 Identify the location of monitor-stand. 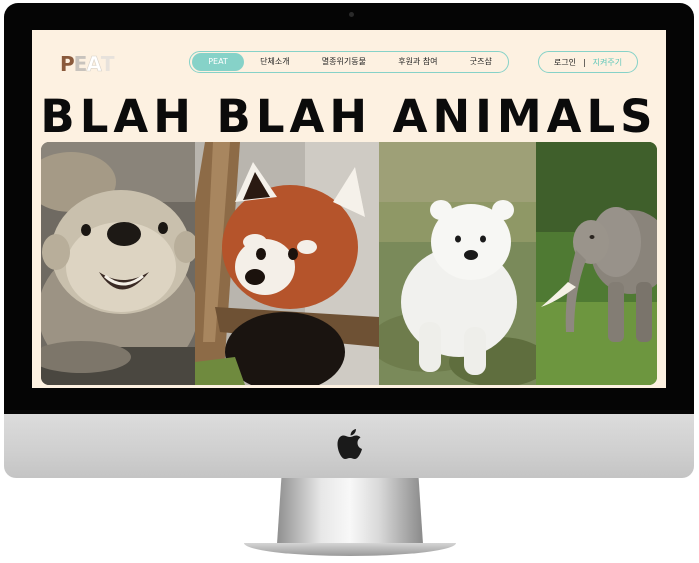
(350, 511).